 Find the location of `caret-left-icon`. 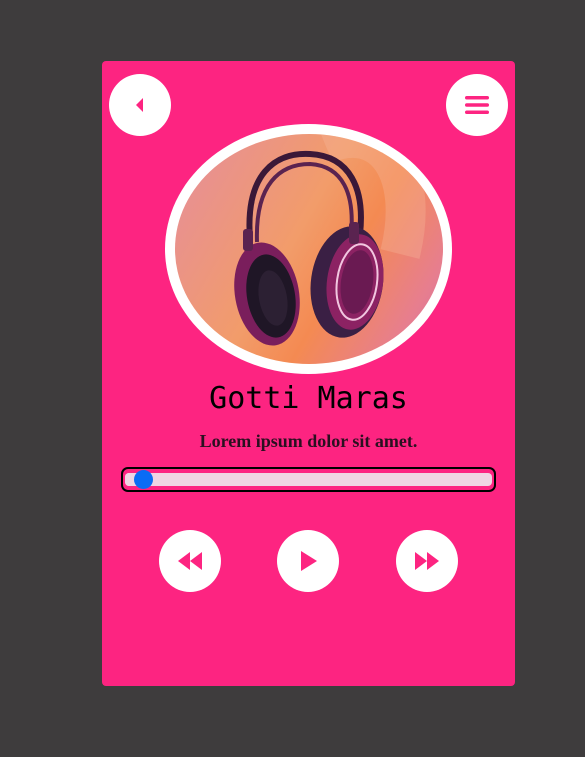

caret-left-icon is located at coordinates (139, 105).